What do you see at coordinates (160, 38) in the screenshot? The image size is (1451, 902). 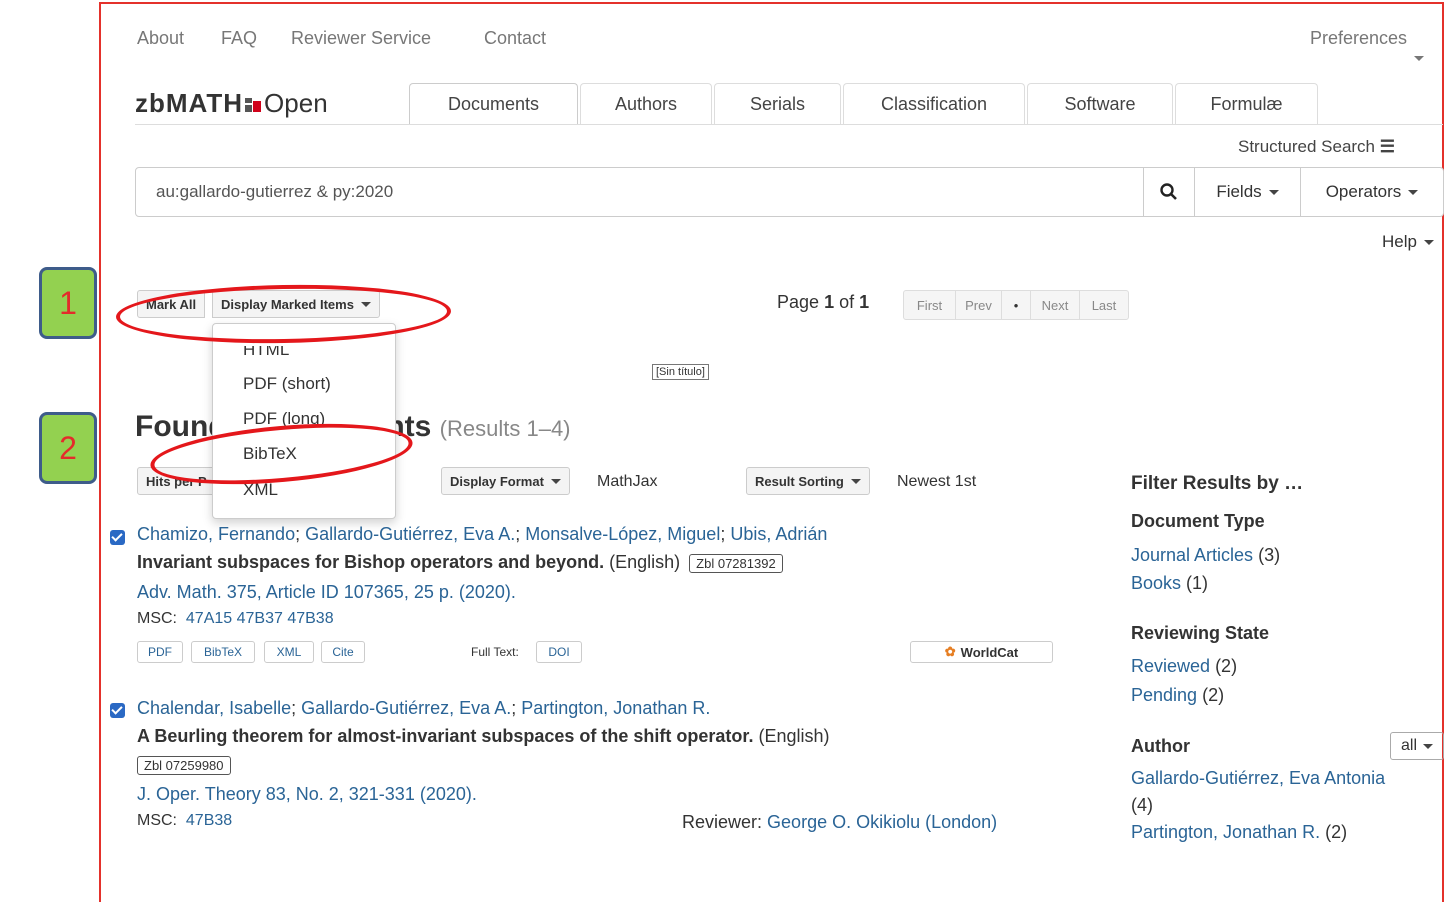 I see `nav-about: About` at bounding box center [160, 38].